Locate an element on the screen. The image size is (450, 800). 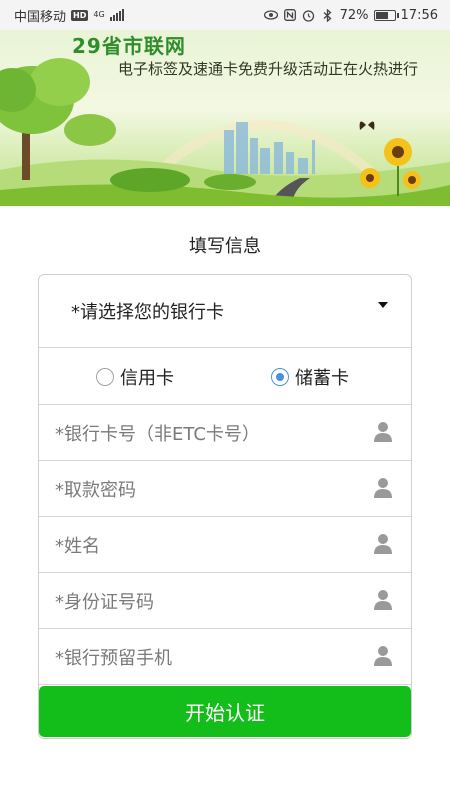
hd-badge: HD is located at coordinates (80, 15).